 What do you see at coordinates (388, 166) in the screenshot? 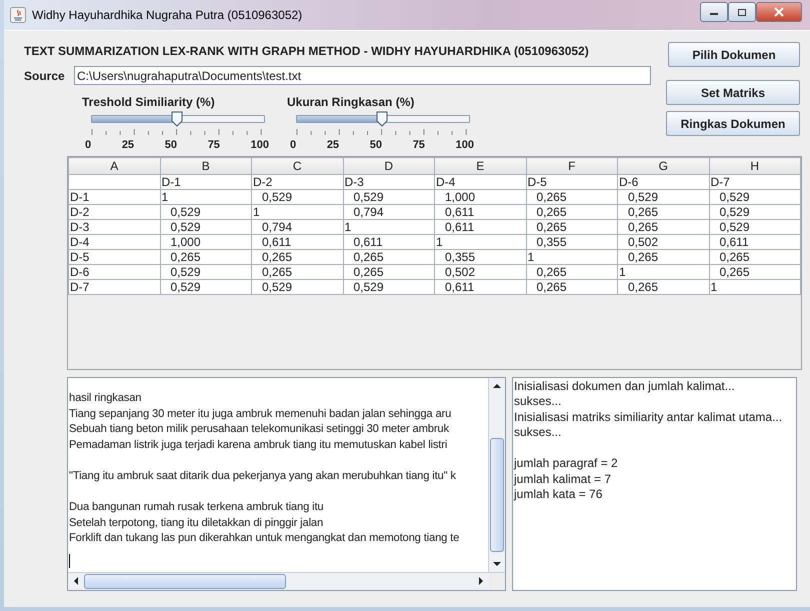
I see `column-header: D` at bounding box center [388, 166].